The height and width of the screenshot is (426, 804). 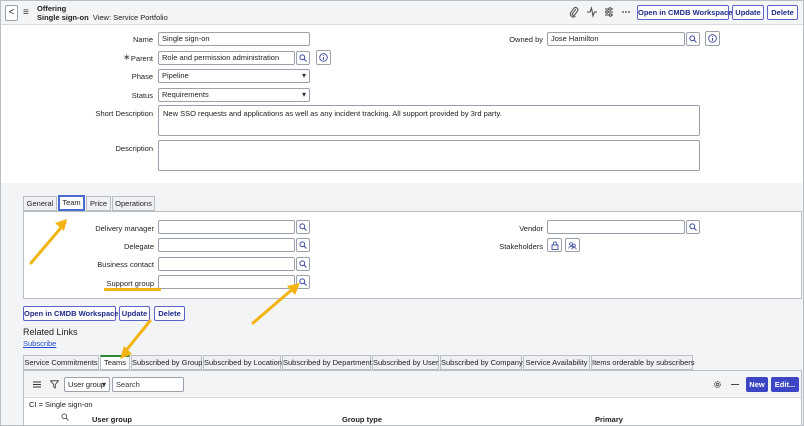 I want to click on name-field: Single sign-on, so click(x=234, y=39).